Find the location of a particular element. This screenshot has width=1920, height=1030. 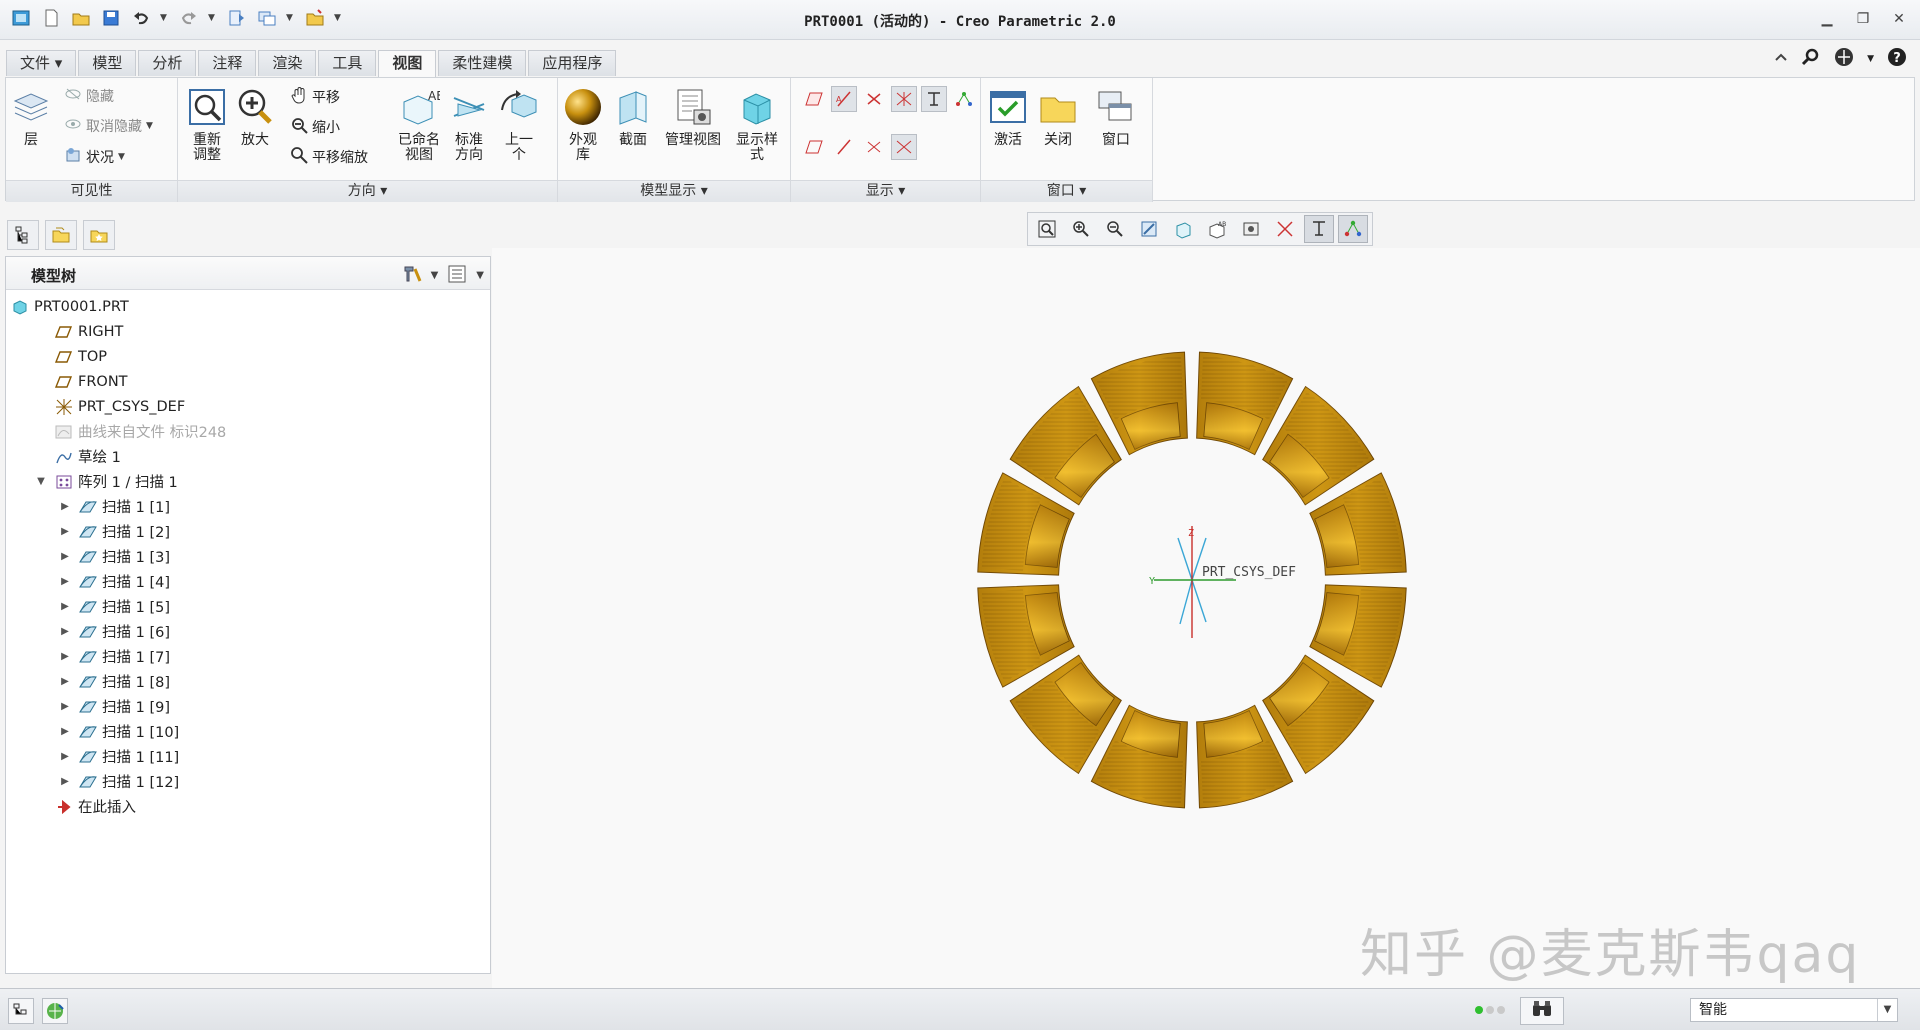

tab-render: 渲染 is located at coordinates (287, 63).